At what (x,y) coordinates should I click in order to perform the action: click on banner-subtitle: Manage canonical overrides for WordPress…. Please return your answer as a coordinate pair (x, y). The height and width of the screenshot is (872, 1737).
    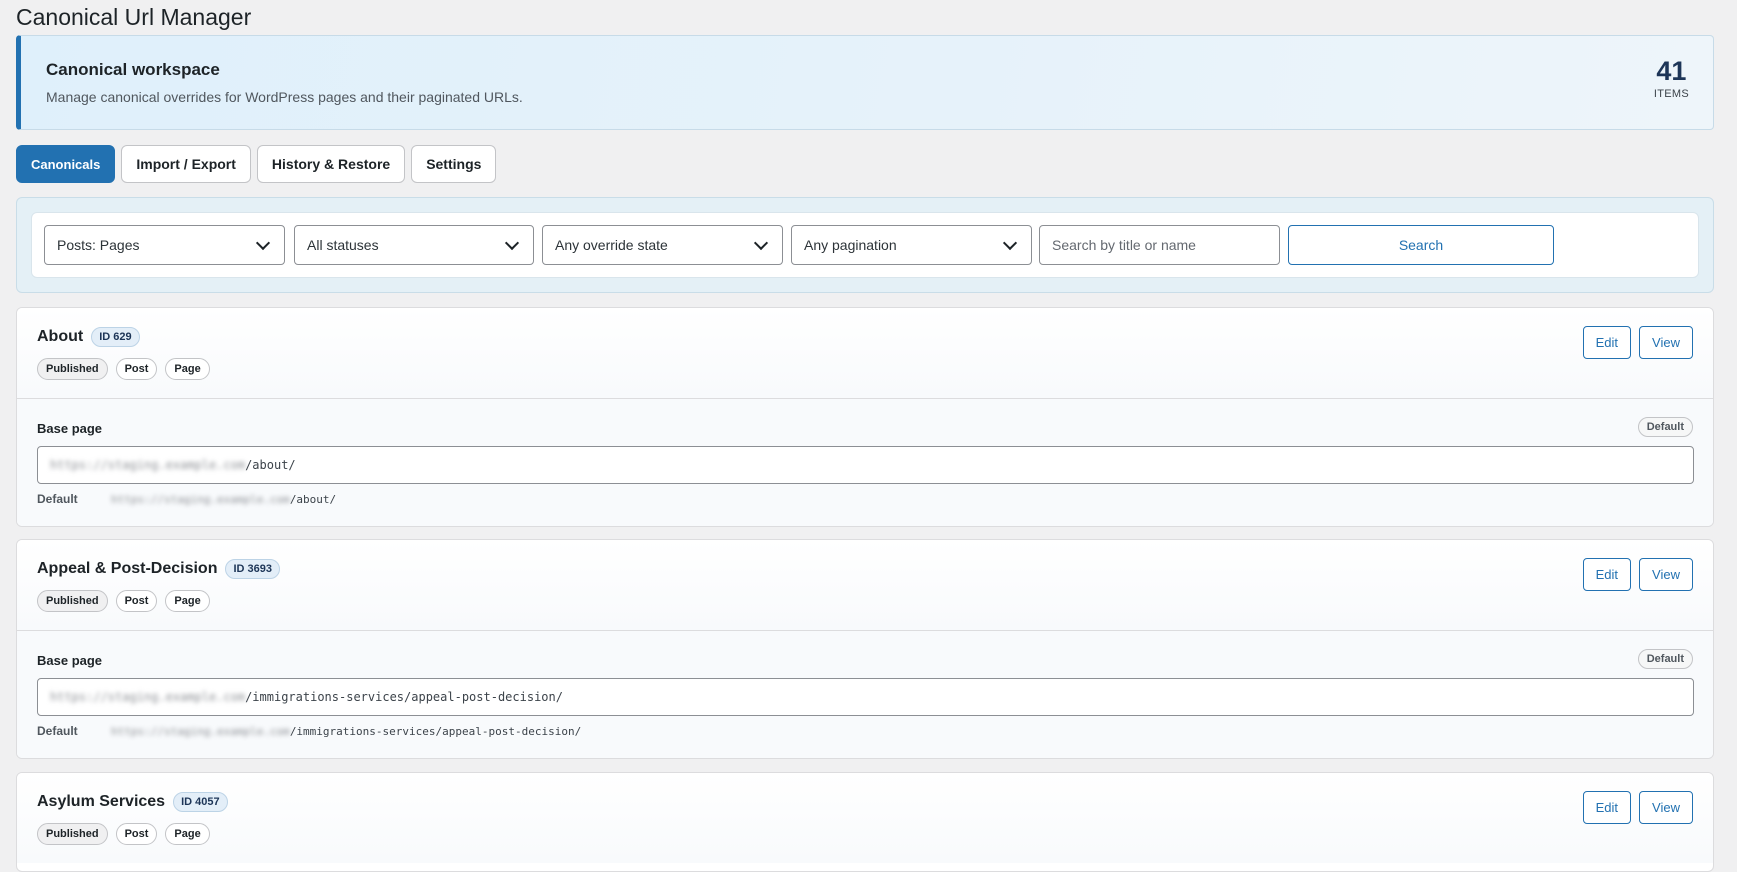
    Looking at the image, I should click on (284, 97).